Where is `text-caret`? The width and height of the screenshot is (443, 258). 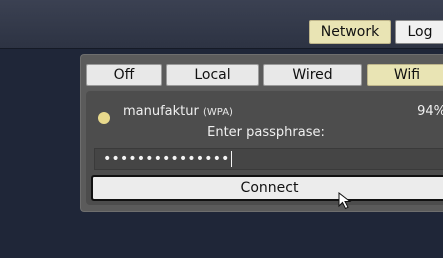 text-caret is located at coordinates (232, 159).